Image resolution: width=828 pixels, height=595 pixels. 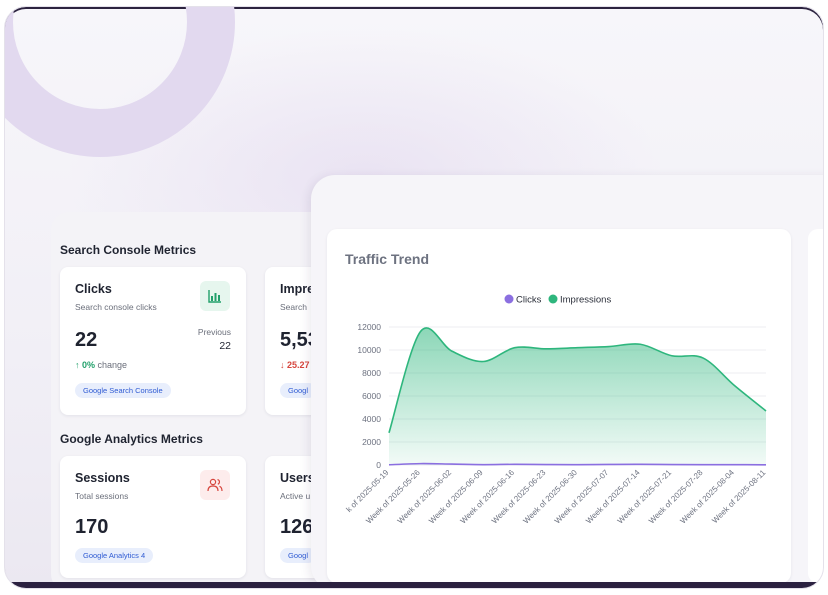 I want to click on impressions-change-value: ↓ 25.27, so click(x=295, y=365).